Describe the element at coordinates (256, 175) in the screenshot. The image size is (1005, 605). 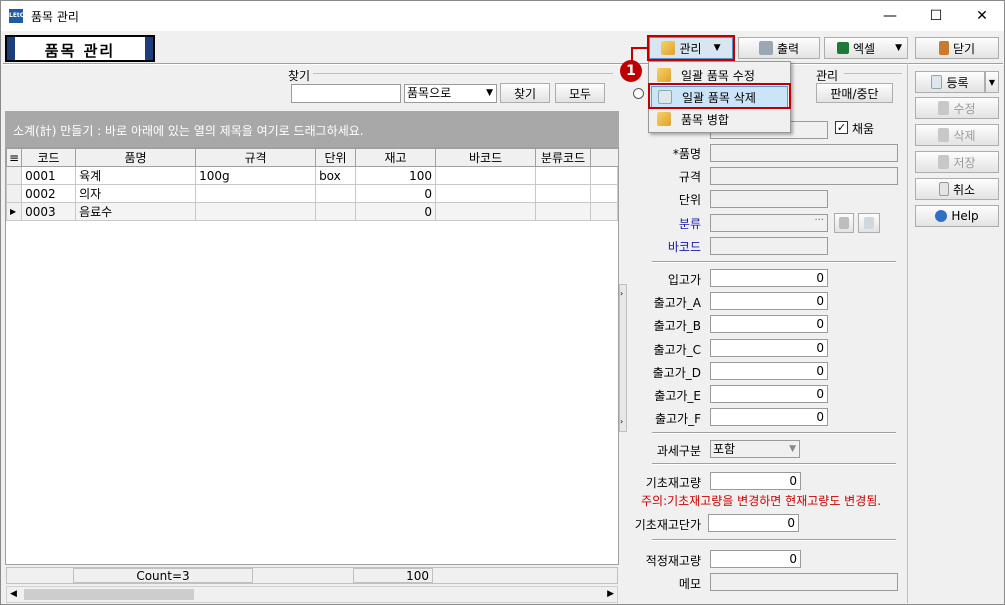
I see `cell-spec: 100g` at that location.